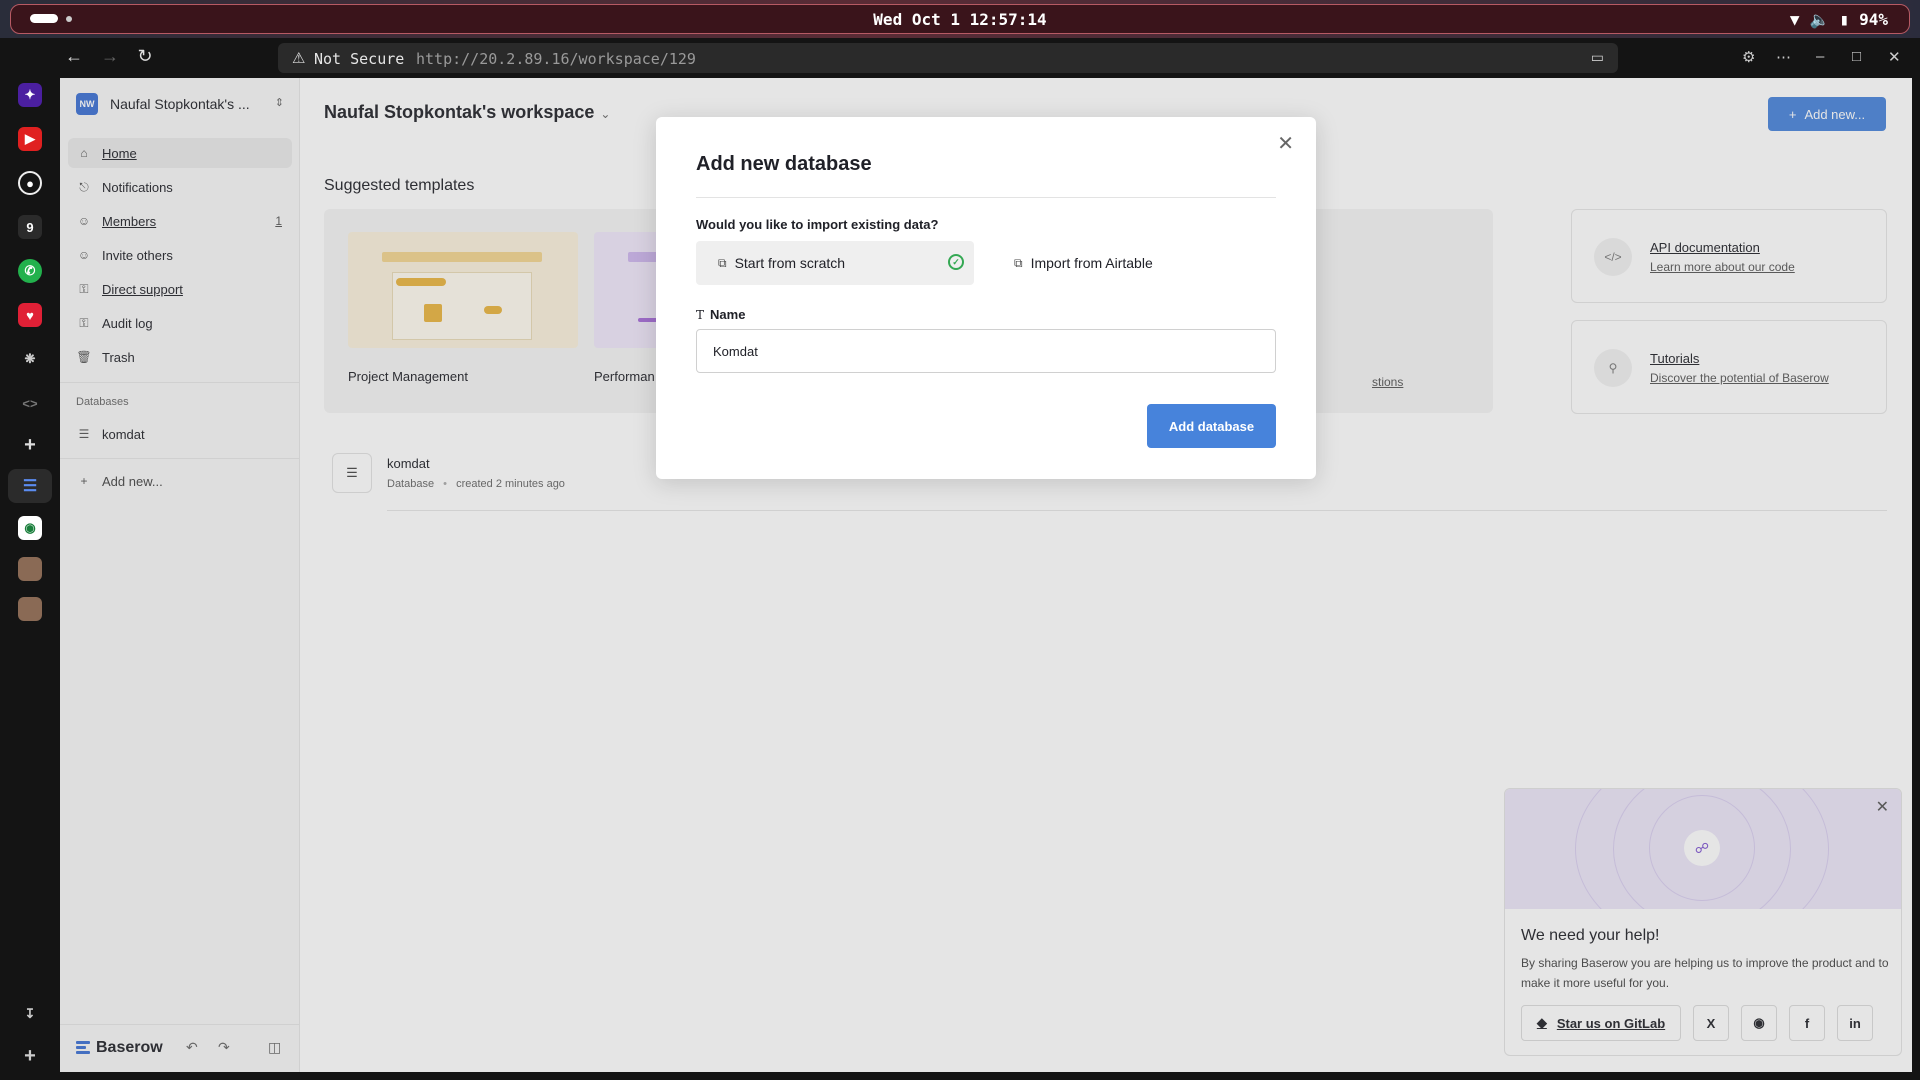 The image size is (1920, 1080). What do you see at coordinates (1873, 19) in the screenshot?
I see `battery-percent: 94%` at bounding box center [1873, 19].